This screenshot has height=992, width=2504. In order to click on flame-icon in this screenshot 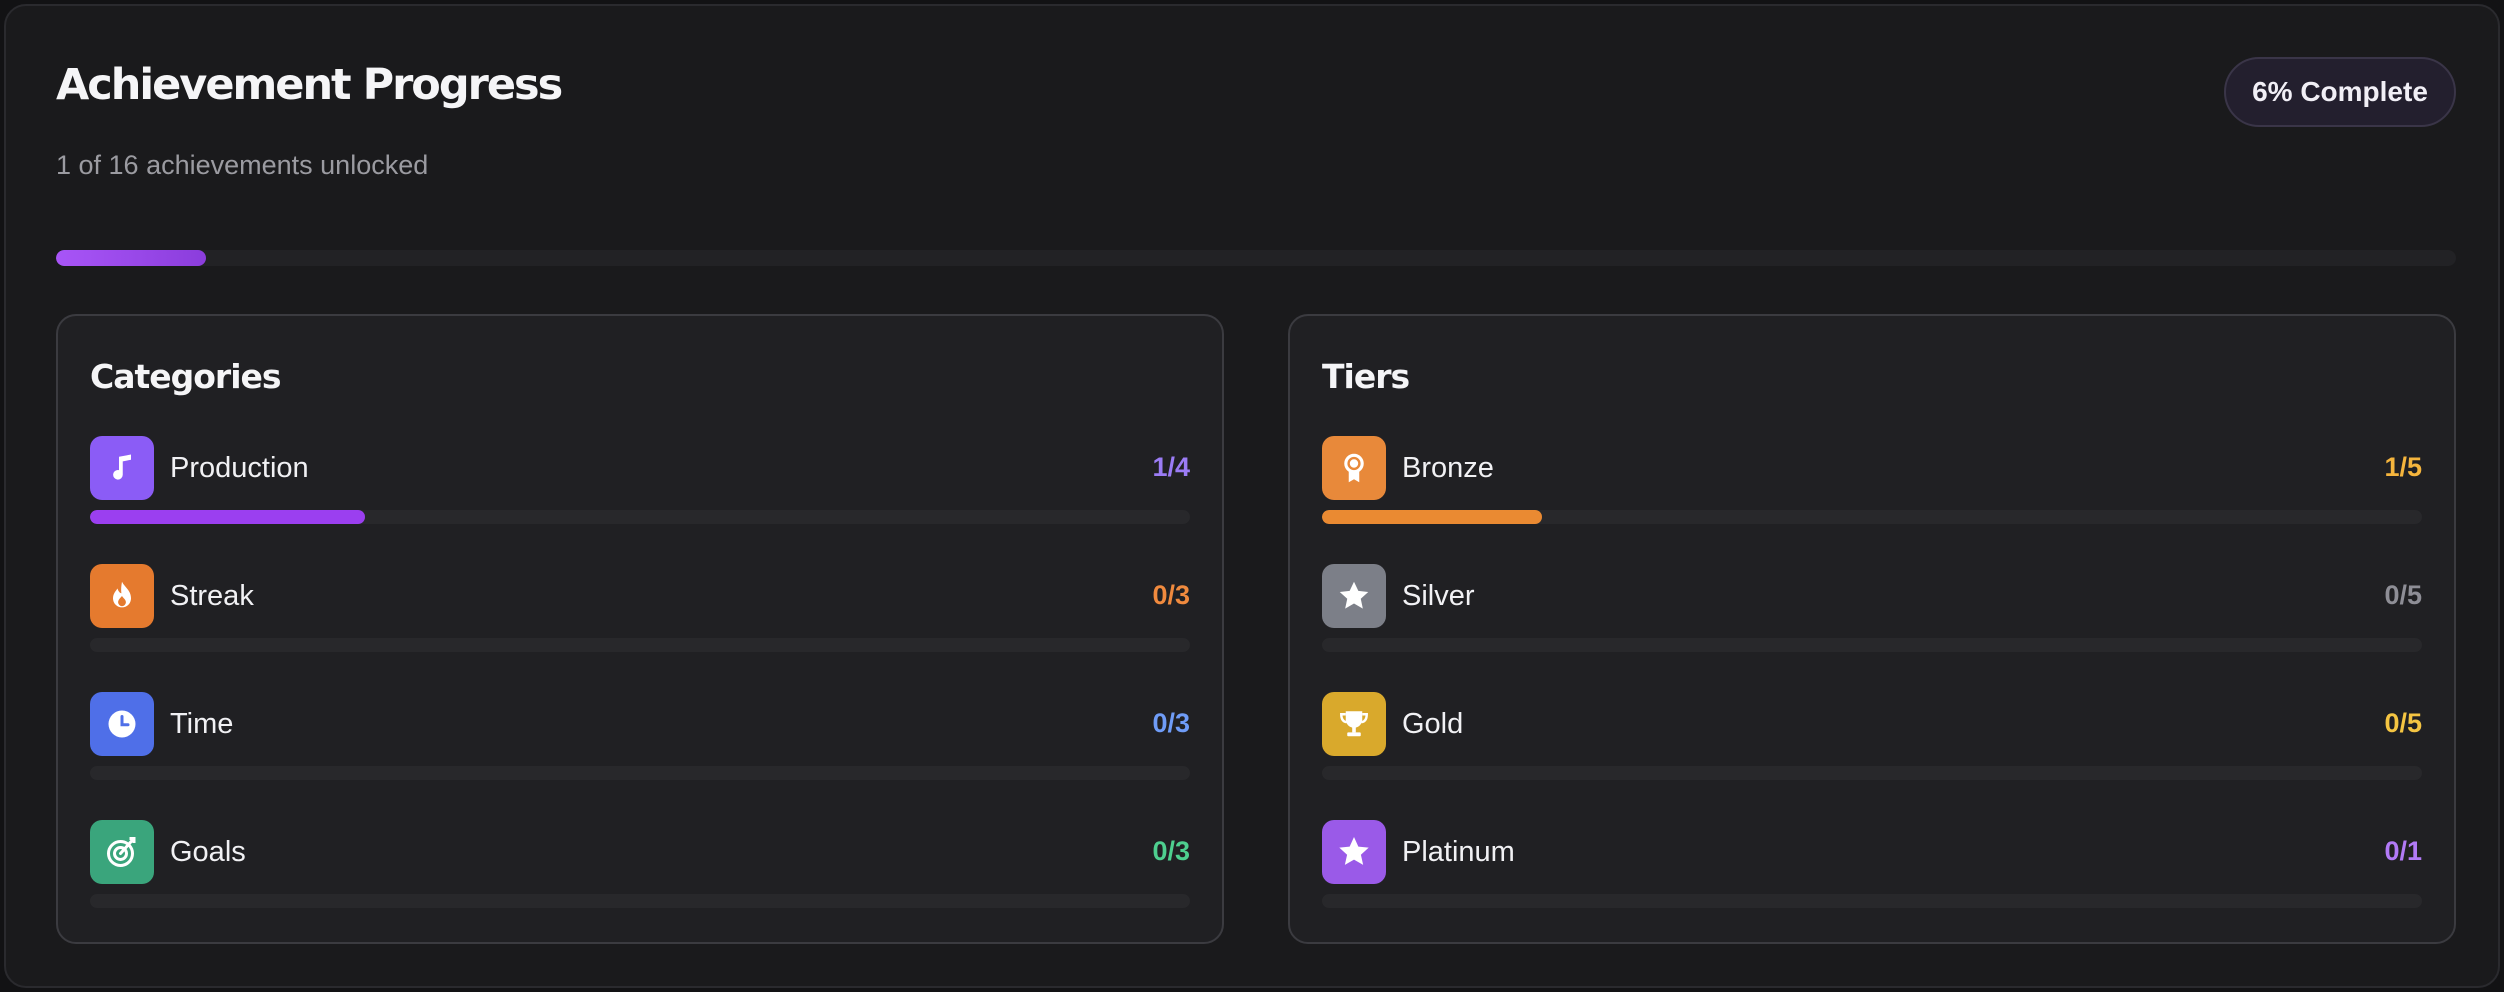, I will do `click(122, 596)`.